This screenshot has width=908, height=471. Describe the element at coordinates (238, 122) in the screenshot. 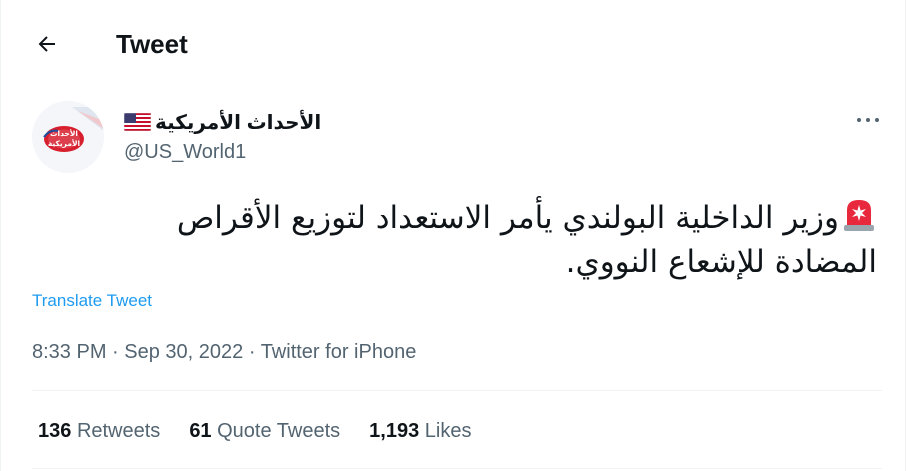

I see `author-display-name: الأحداث الأمريكية` at that location.